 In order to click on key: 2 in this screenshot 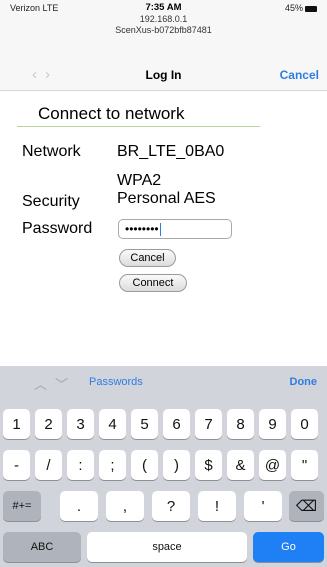, I will do `click(48, 424)`.